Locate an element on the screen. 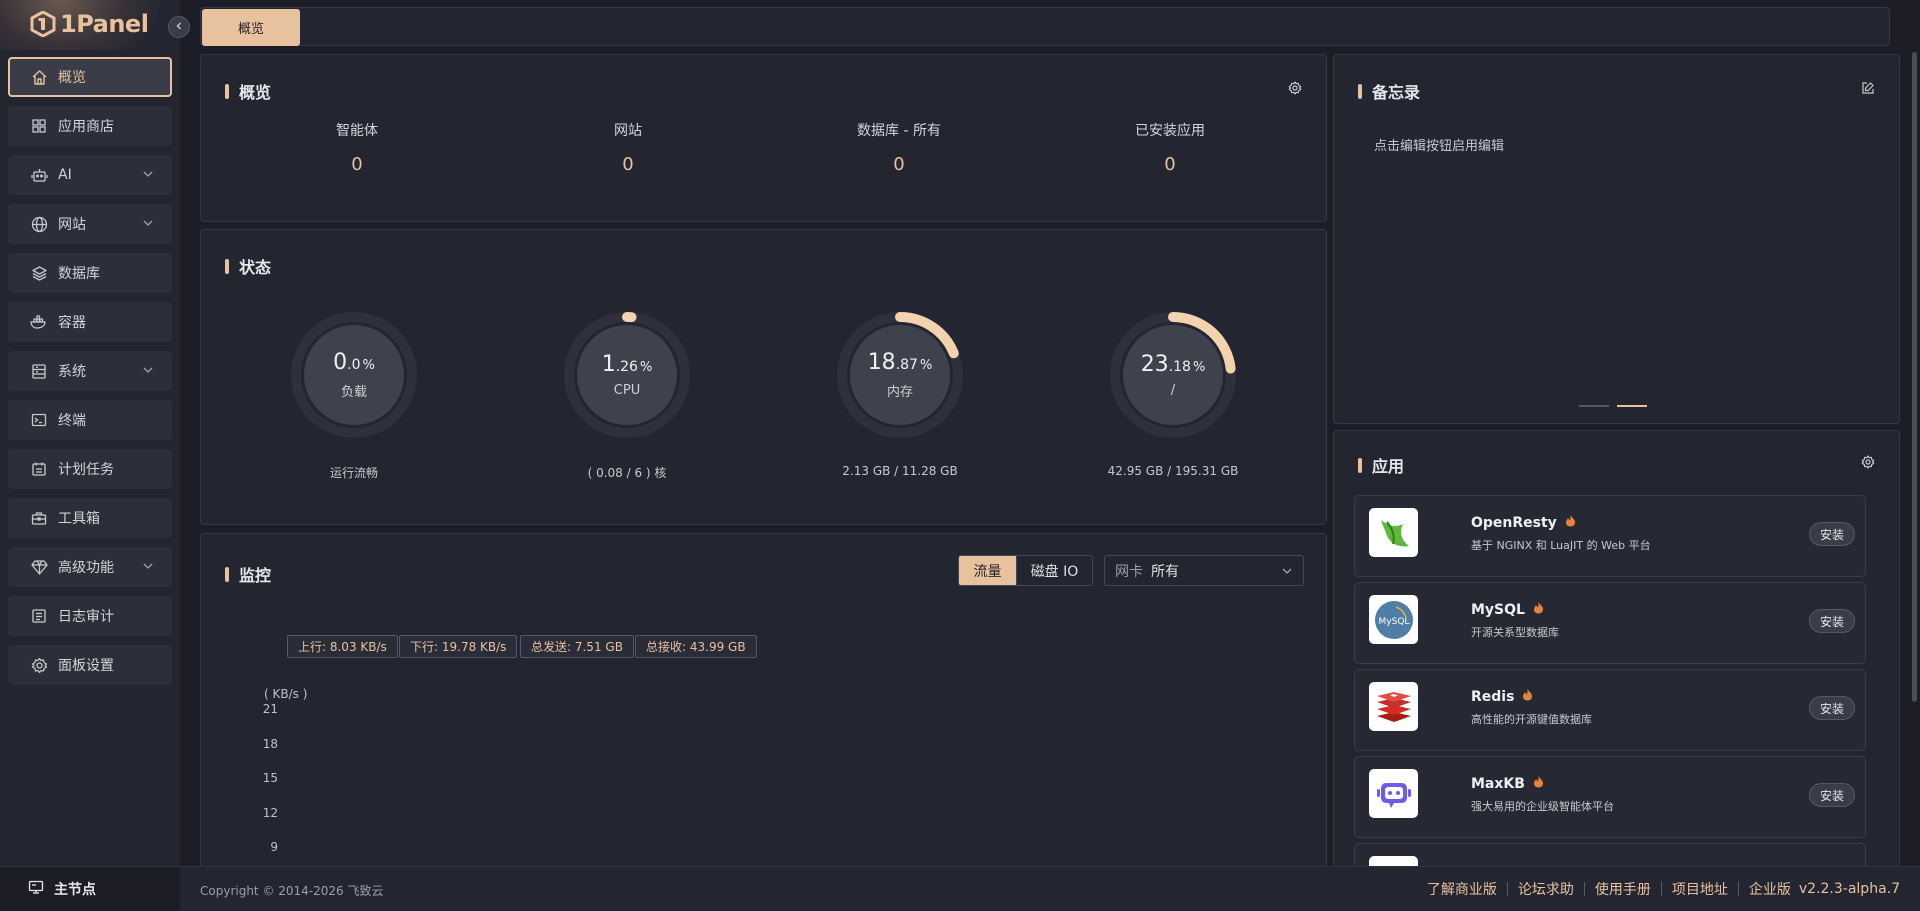 The height and width of the screenshot is (911, 1920). card-title: 状态 is located at coordinates (248, 266).